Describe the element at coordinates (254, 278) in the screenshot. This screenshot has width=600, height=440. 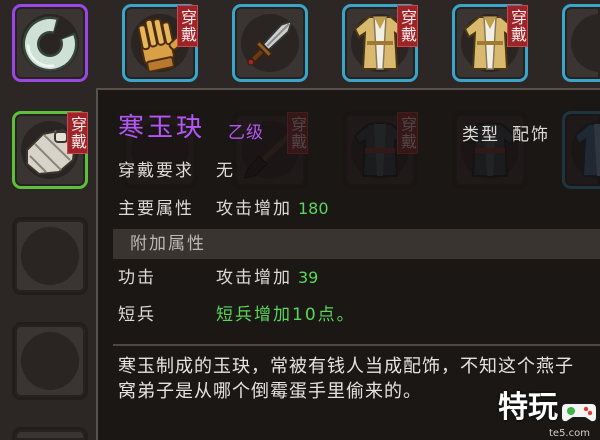
I see `extra-attribute-text: 攻击增加` at that location.